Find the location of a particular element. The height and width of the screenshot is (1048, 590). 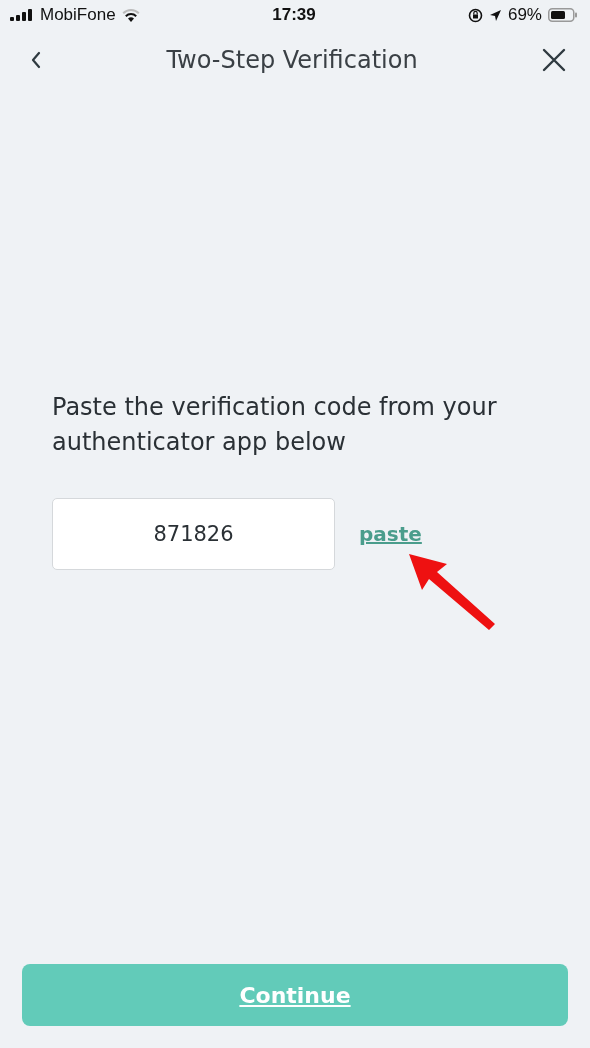

location-arrow-icon is located at coordinates (495, 15).